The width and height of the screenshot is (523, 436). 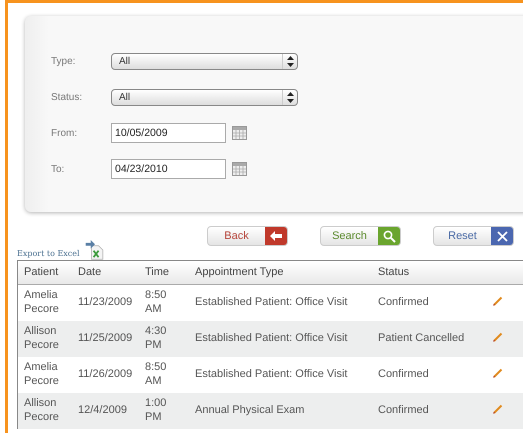 What do you see at coordinates (64, 133) in the screenshot?
I see `field-label: From:` at bounding box center [64, 133].